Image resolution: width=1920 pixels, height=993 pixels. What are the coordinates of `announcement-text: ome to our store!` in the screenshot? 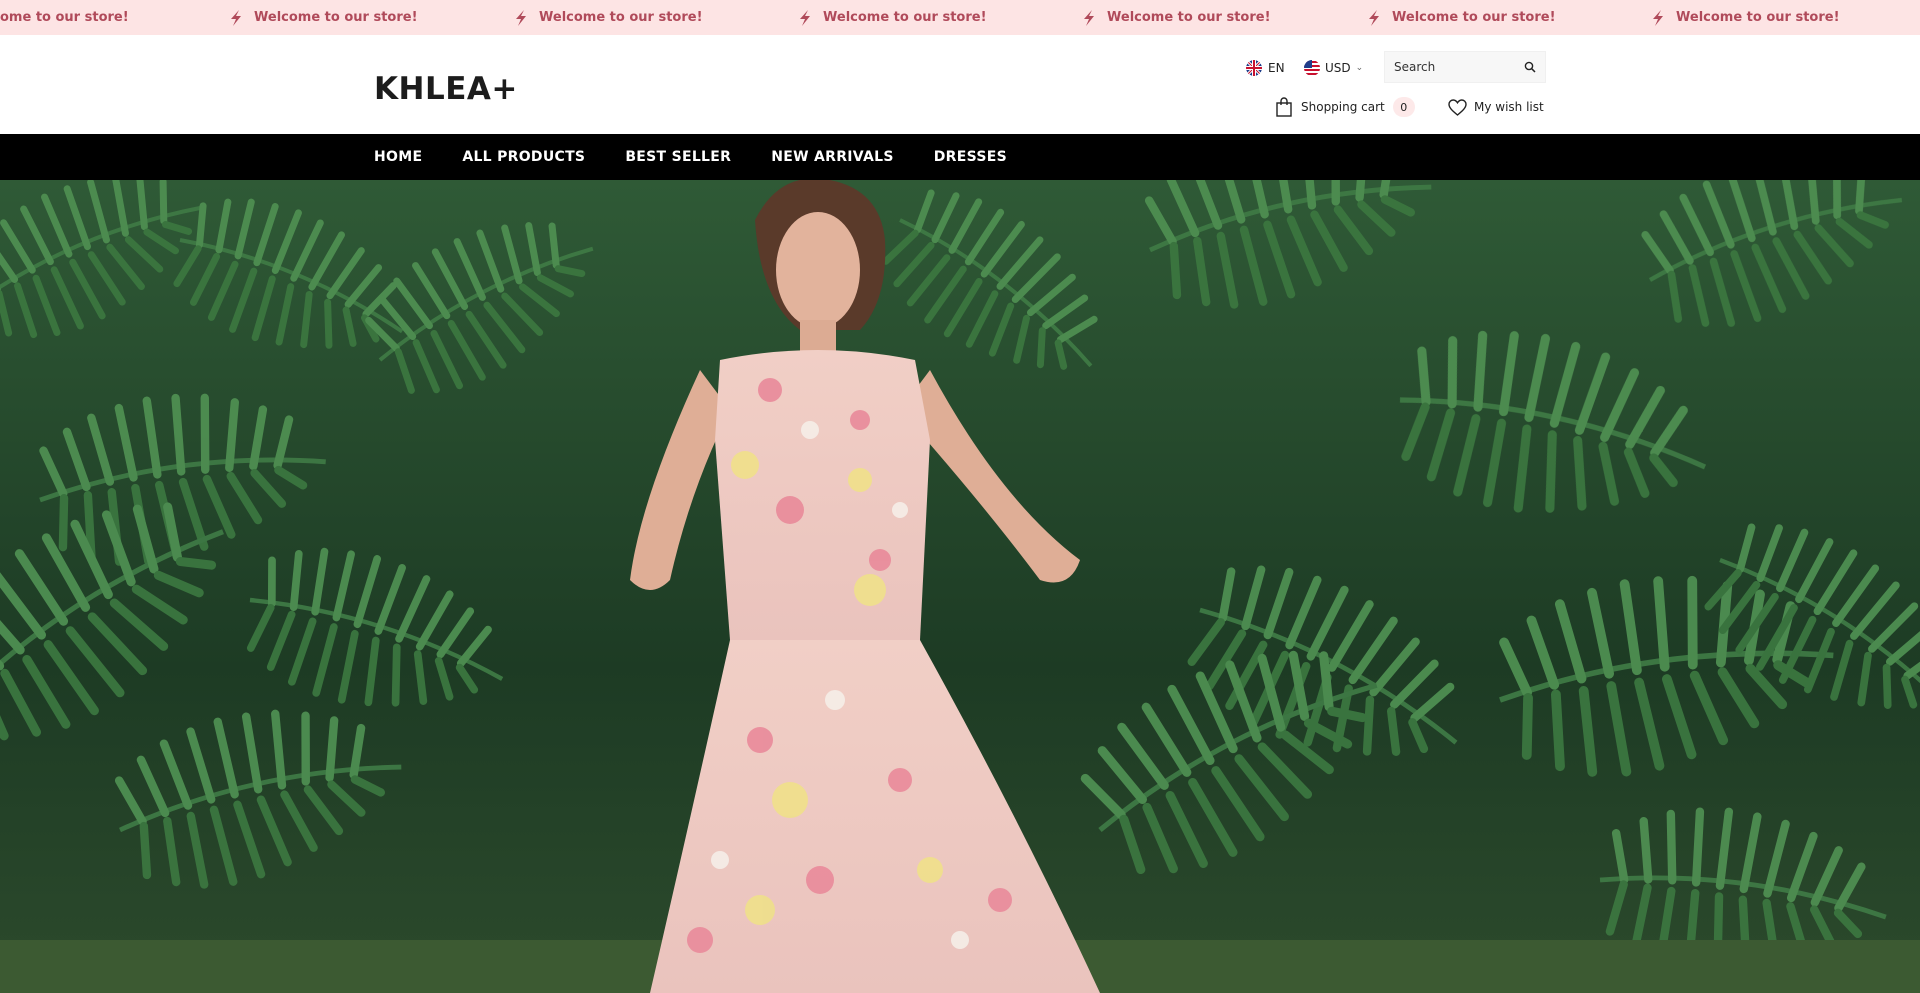 It's located at (64, 17).